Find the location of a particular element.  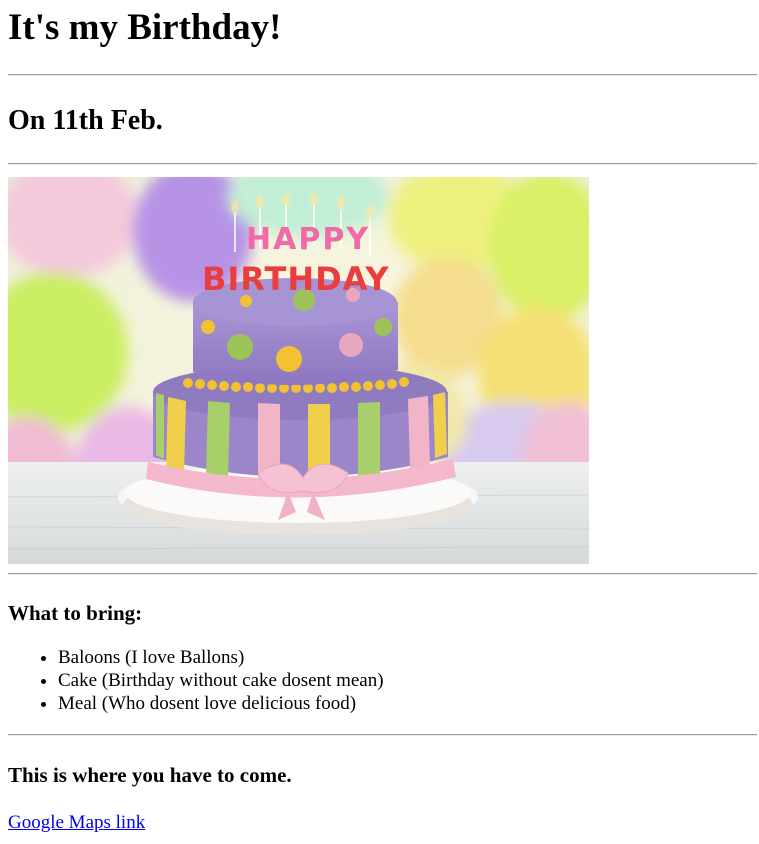

list-item: Cake (Birthday without cake dosent mean) is located at coordinates (404, 680).